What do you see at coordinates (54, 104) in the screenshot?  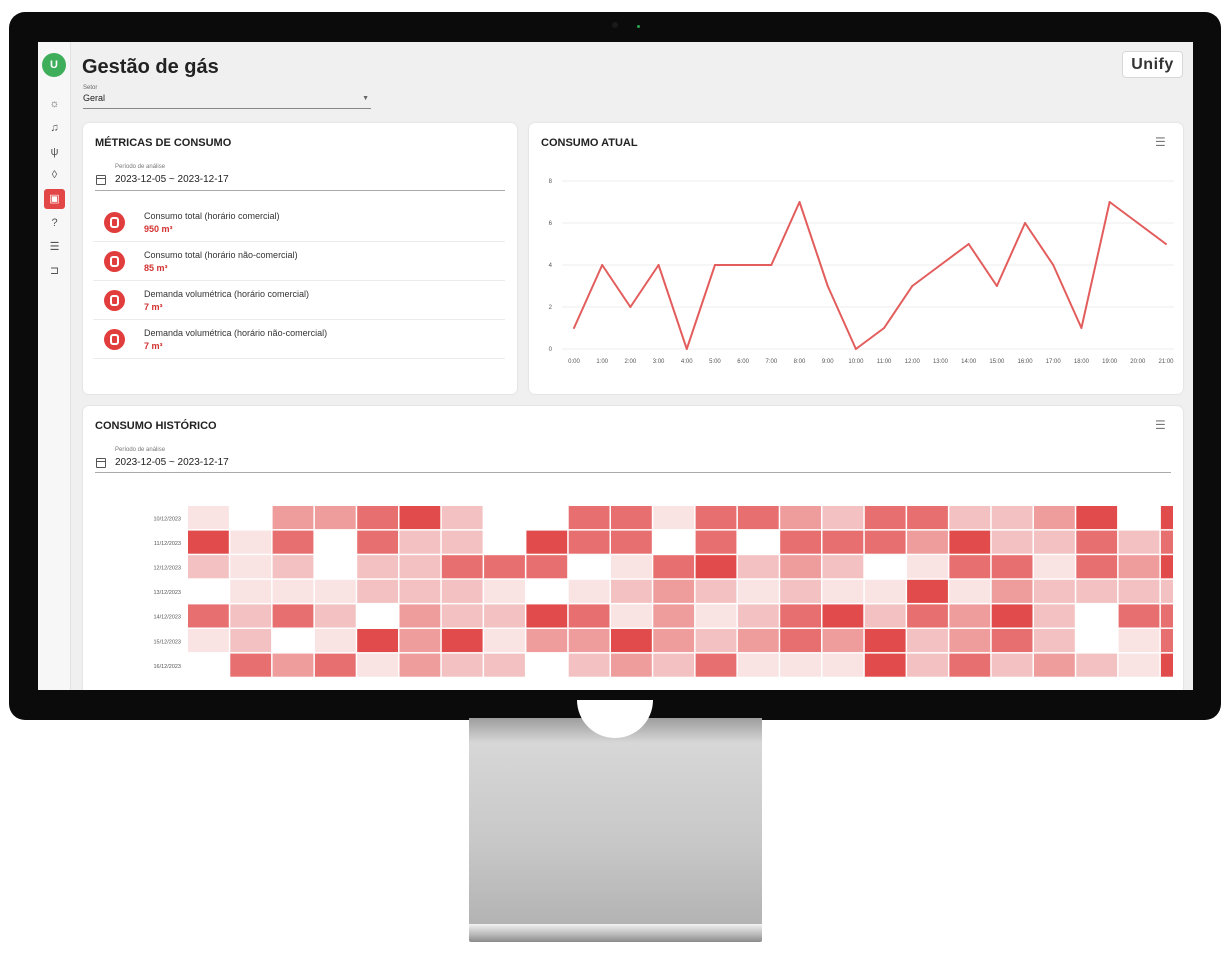 I see `bulb-icon: ☼` at bounding box center [54, 104].